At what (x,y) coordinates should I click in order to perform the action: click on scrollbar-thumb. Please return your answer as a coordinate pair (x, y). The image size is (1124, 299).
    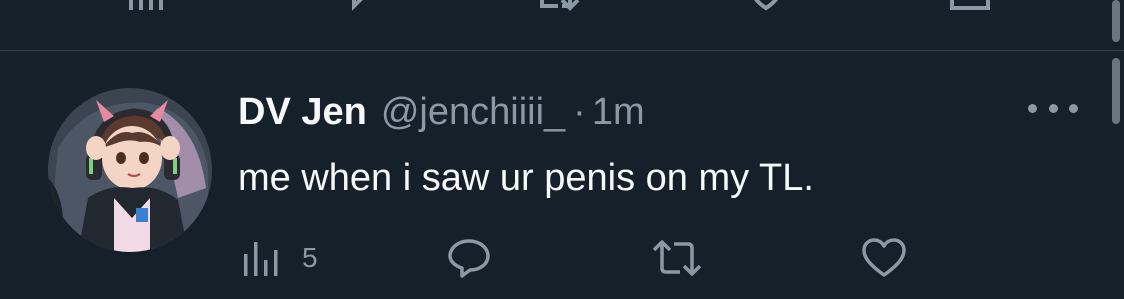
    Looking at the image, I should click on (1116, 91).